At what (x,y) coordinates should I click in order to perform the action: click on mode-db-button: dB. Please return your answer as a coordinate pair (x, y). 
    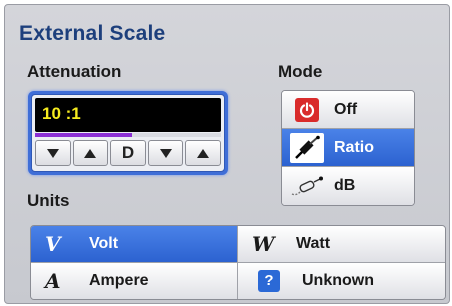
    Looking at the image, I should click on (348, 186).